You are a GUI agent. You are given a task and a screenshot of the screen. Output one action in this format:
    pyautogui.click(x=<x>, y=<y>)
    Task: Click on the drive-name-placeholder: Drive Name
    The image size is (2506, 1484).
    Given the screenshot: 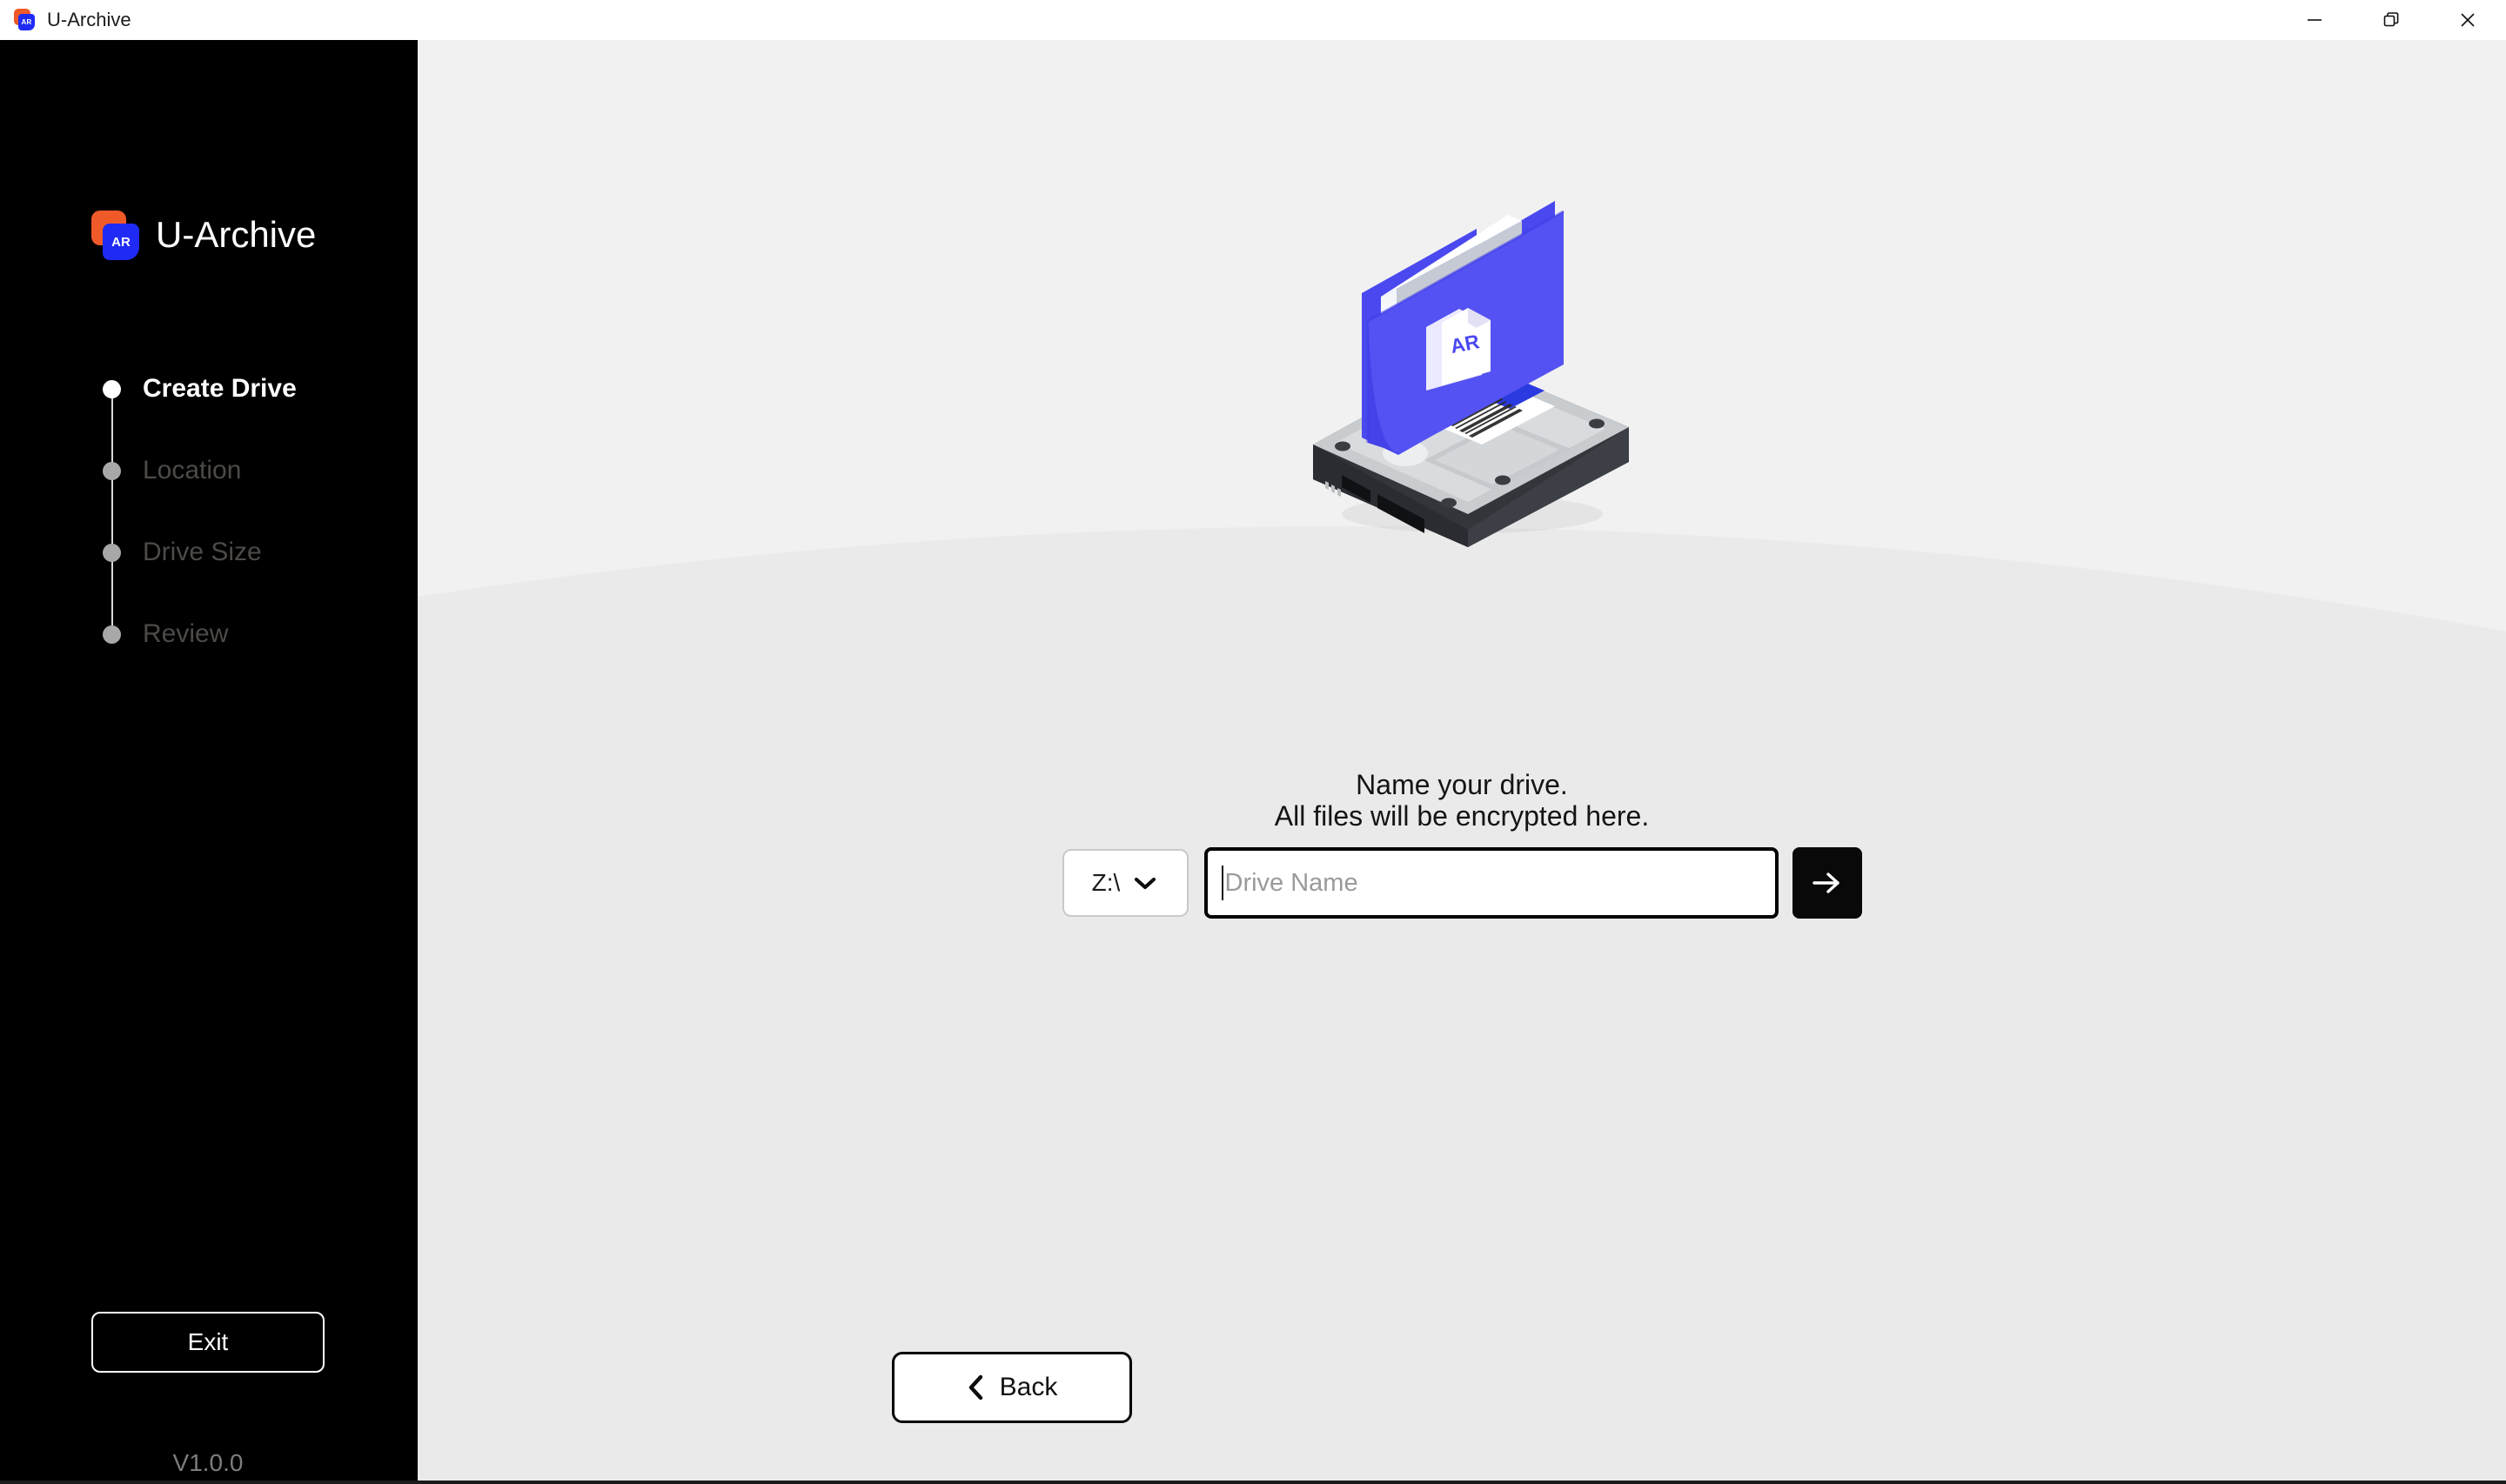 What is the action you would take?
    pyautogui.click(x=1291, y=883)
    